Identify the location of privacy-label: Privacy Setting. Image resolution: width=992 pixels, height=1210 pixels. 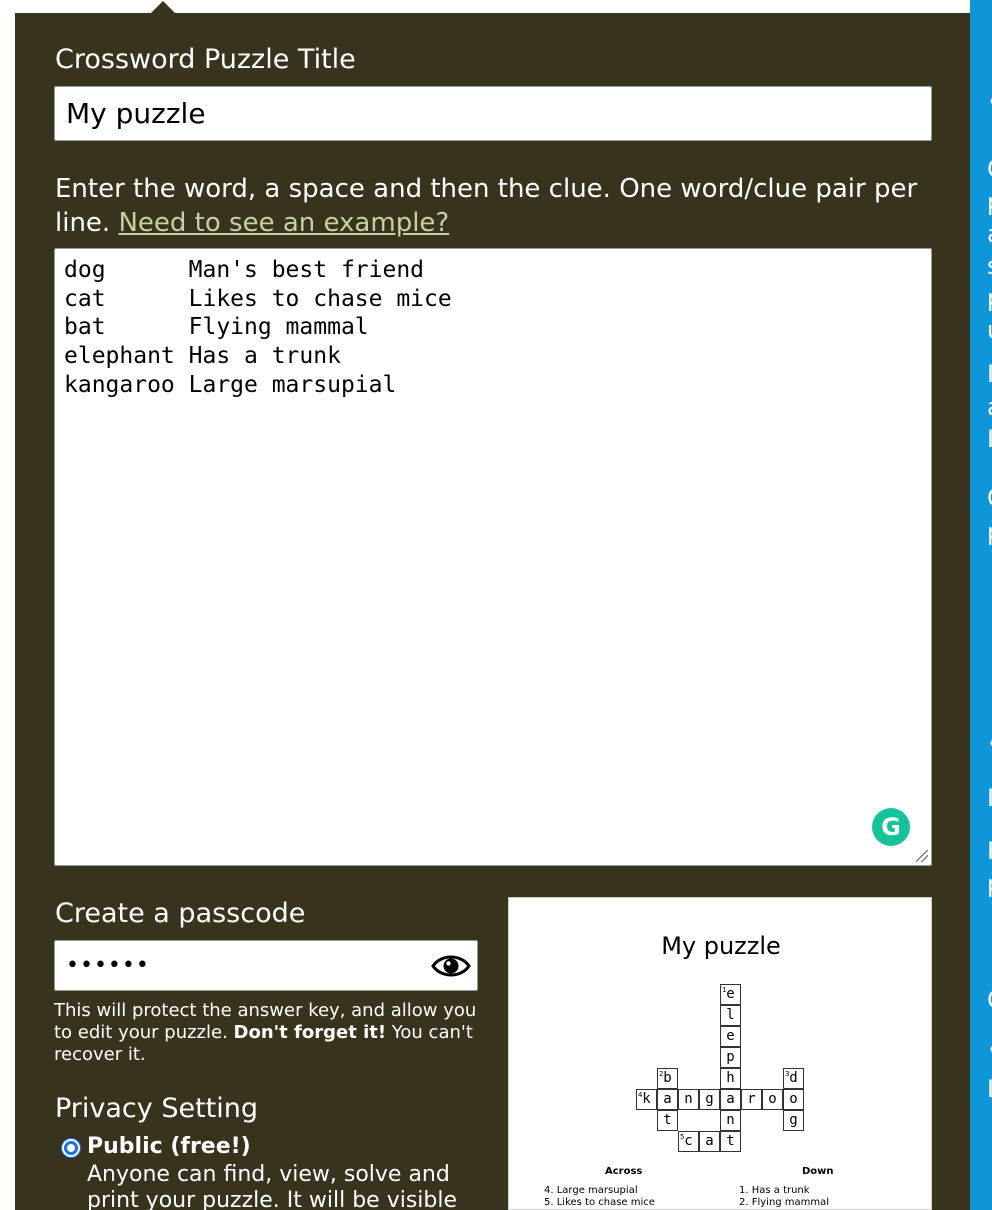
(157, 1108).